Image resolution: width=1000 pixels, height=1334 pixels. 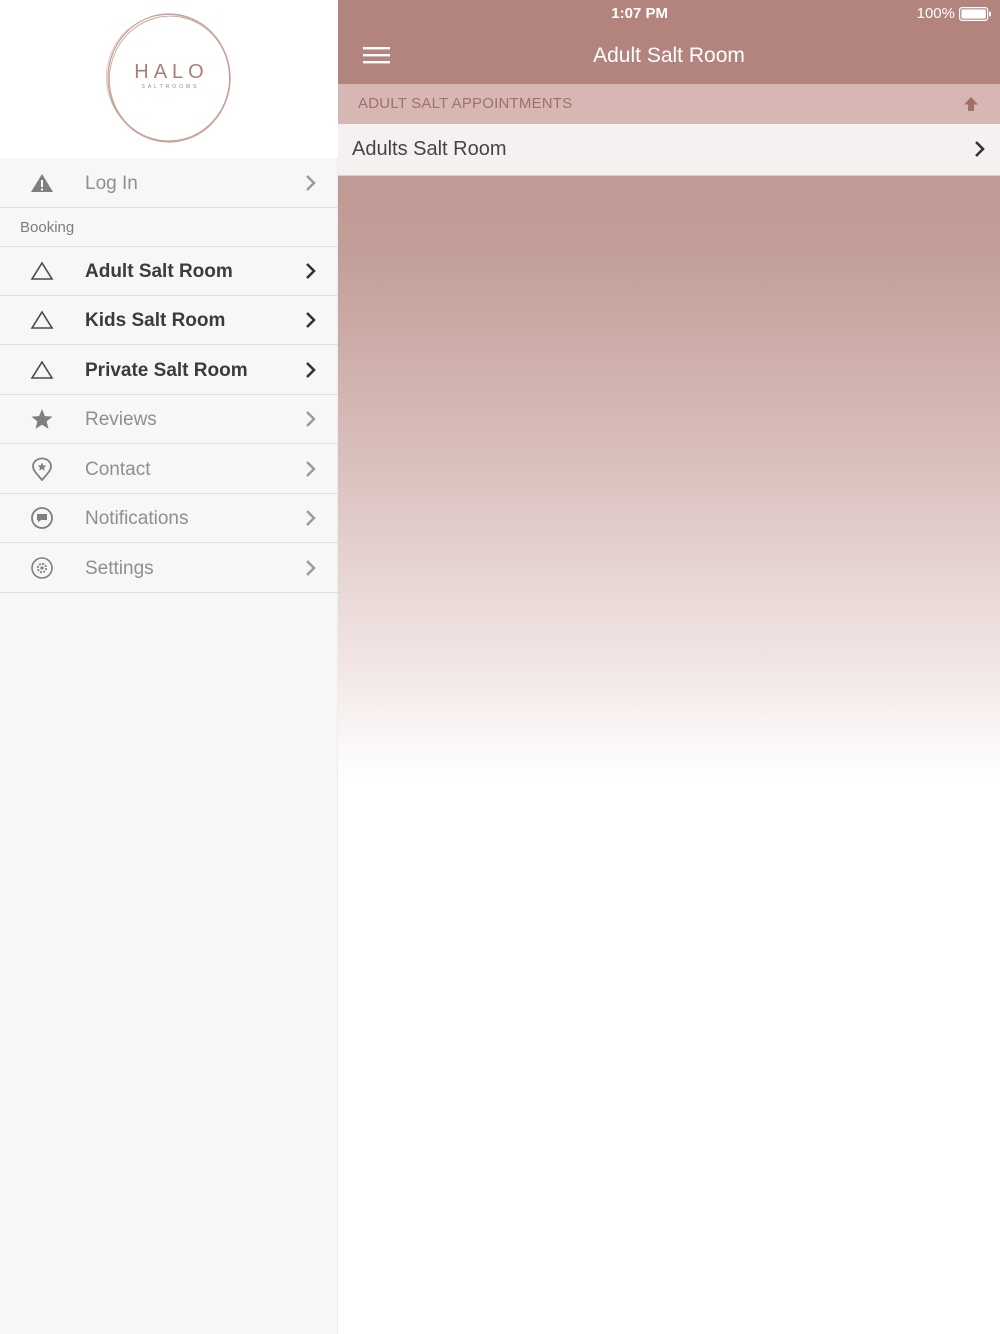 What do you see at coordinates (669, 104) in the screenshot?
I see `section-header: ADULT SALT APPOINTMENTS` at bounding box center [669, 104].